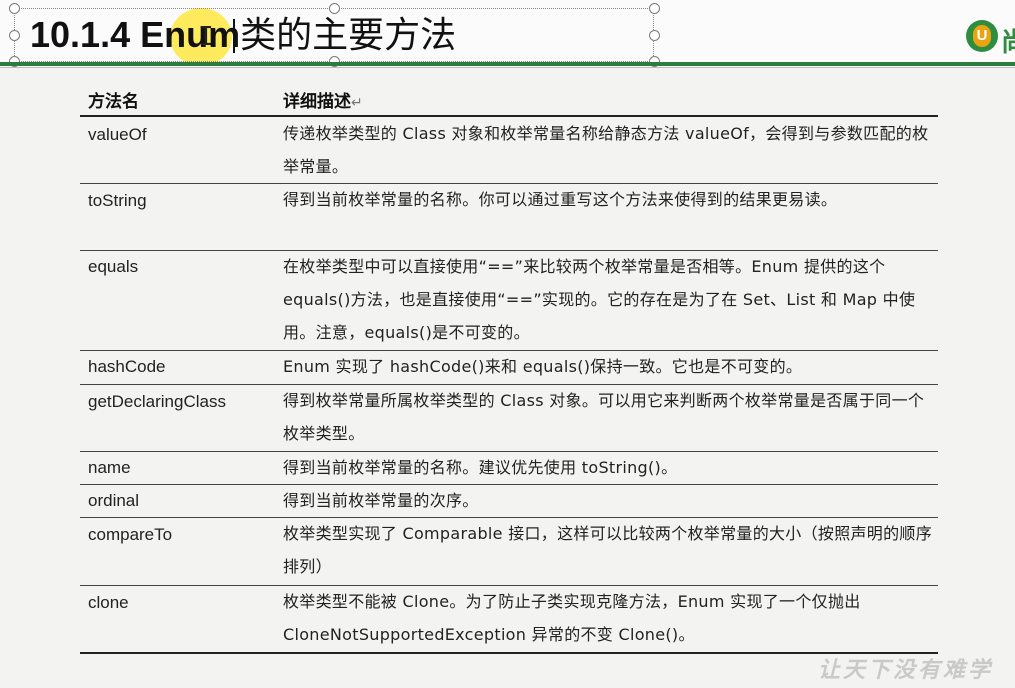 Image resolution: width=1015 pixels, height=688 pixels. I want to click on paragraph-mark-icon: ↵, so click(357, 103).